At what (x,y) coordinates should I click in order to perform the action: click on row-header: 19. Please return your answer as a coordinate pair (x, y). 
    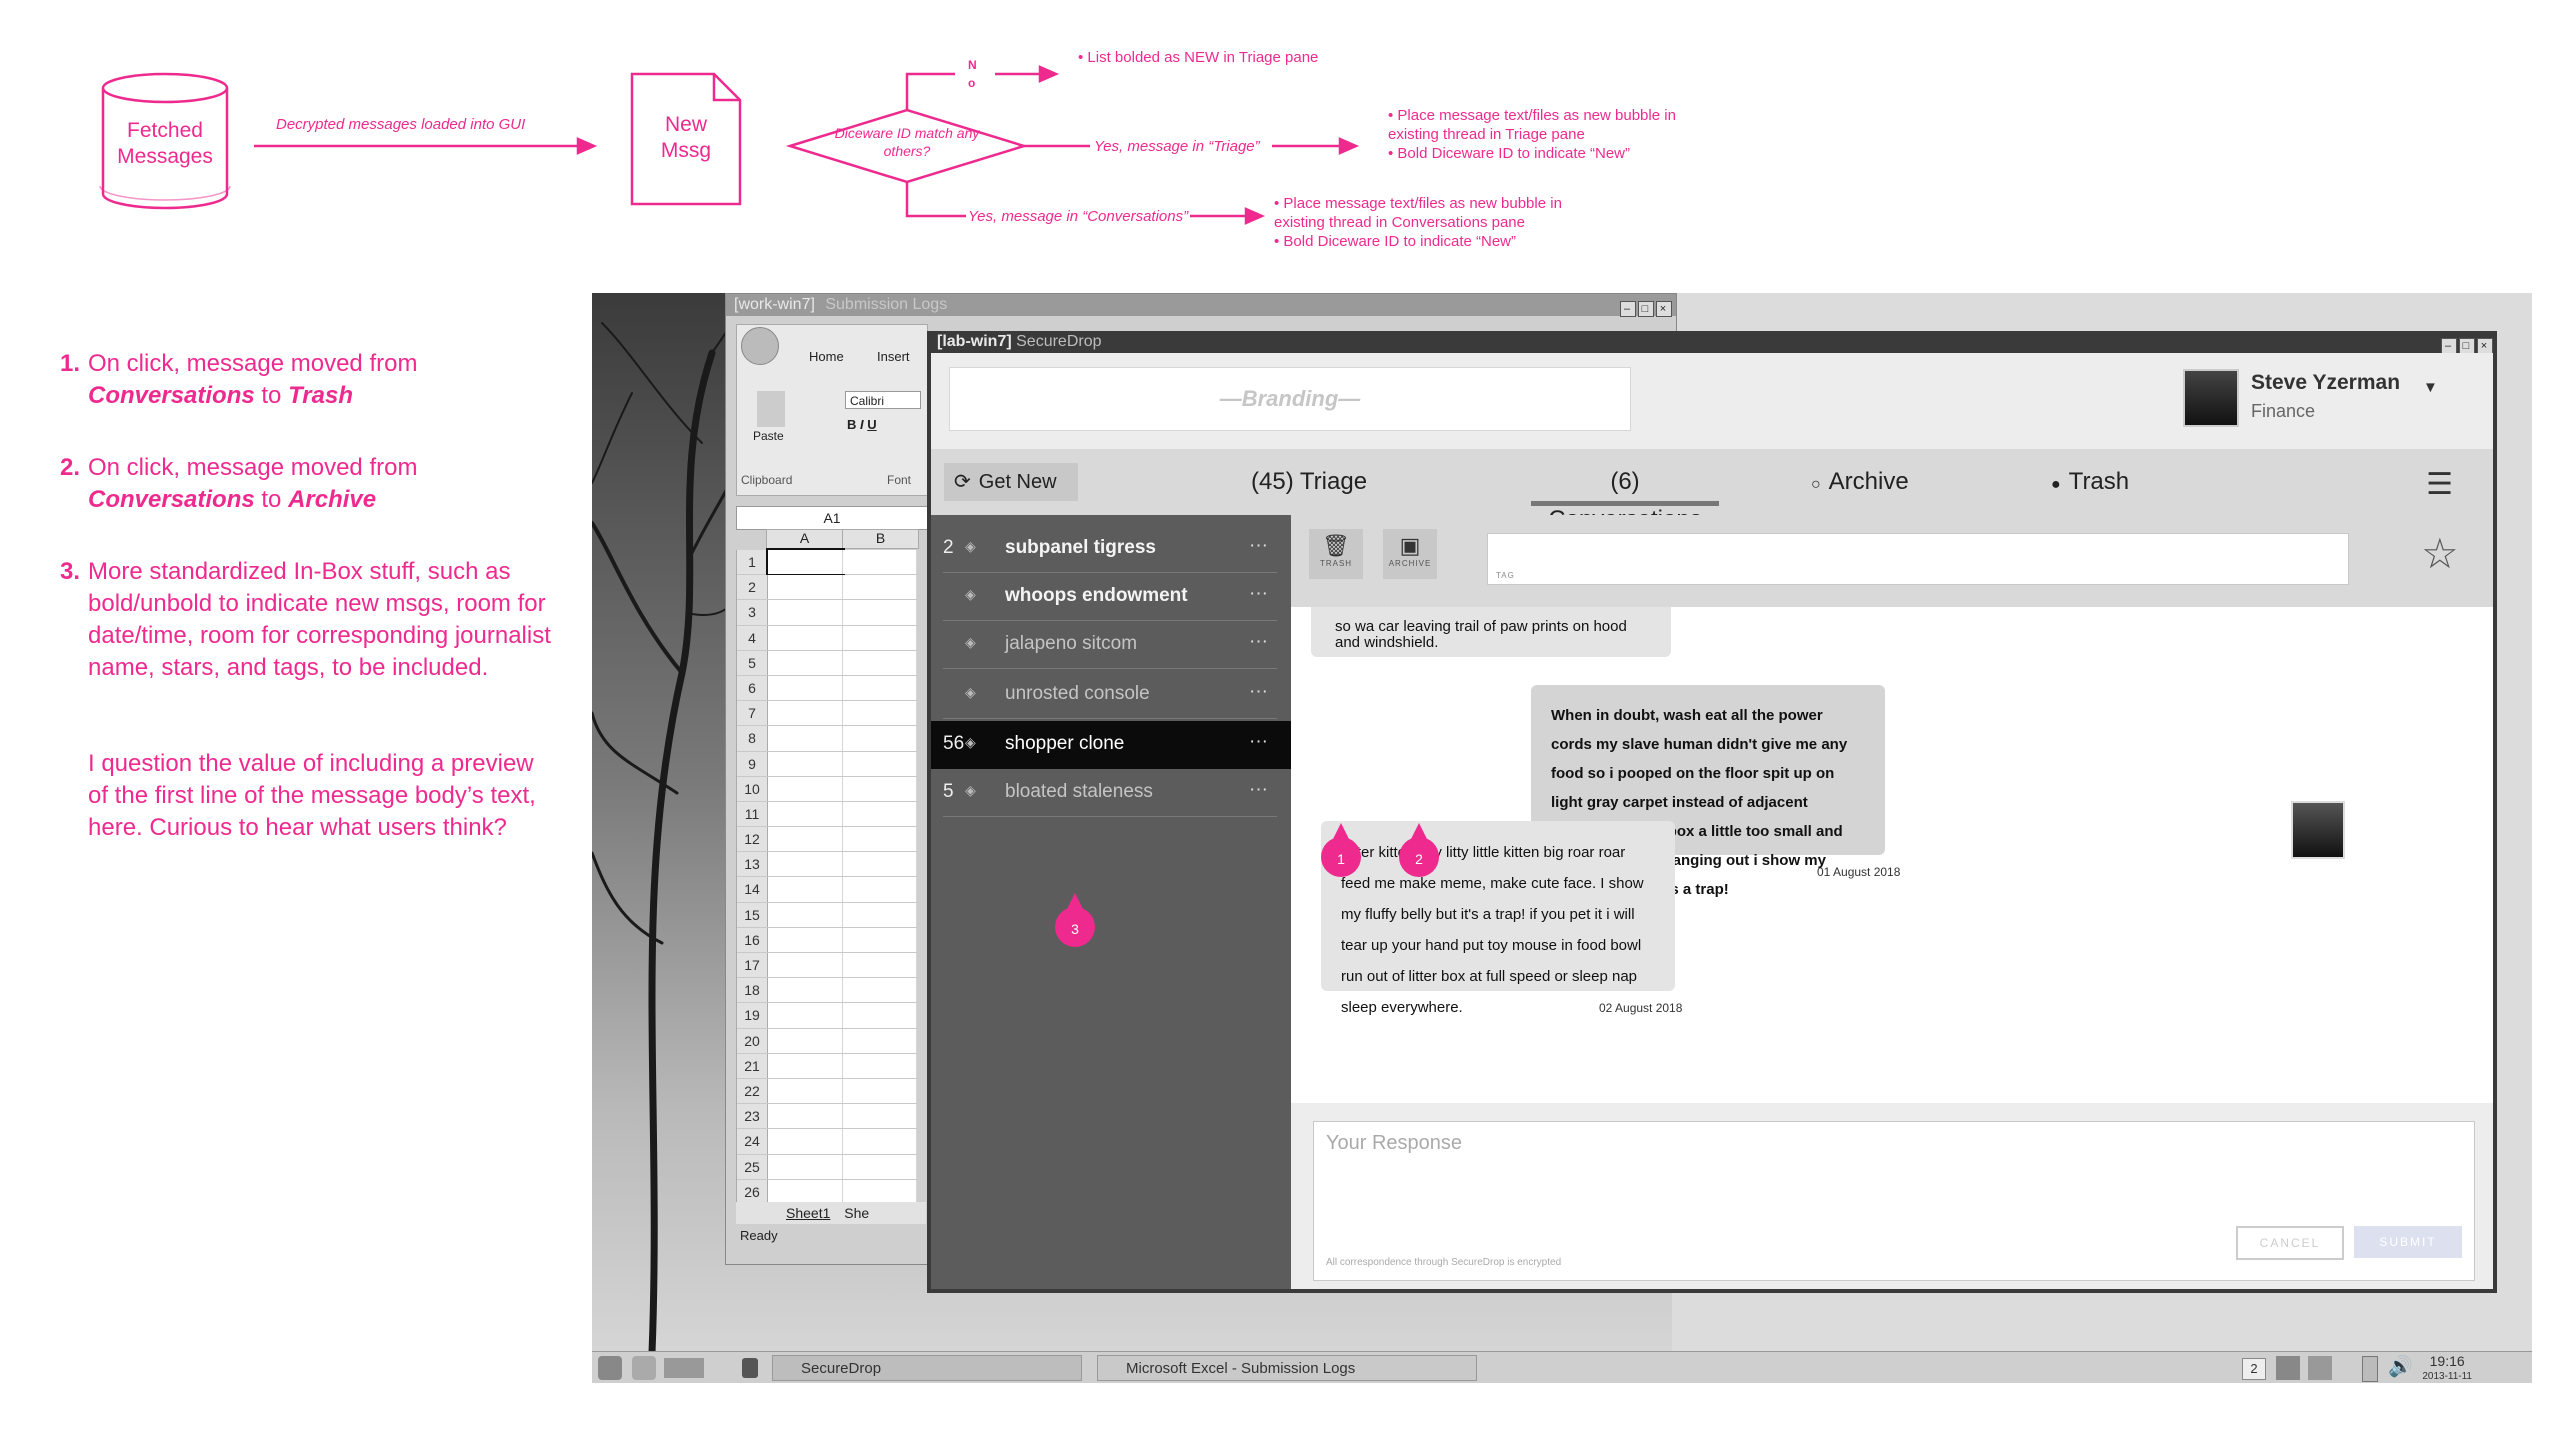
    Looking at the image, I should click on (752, 1015).